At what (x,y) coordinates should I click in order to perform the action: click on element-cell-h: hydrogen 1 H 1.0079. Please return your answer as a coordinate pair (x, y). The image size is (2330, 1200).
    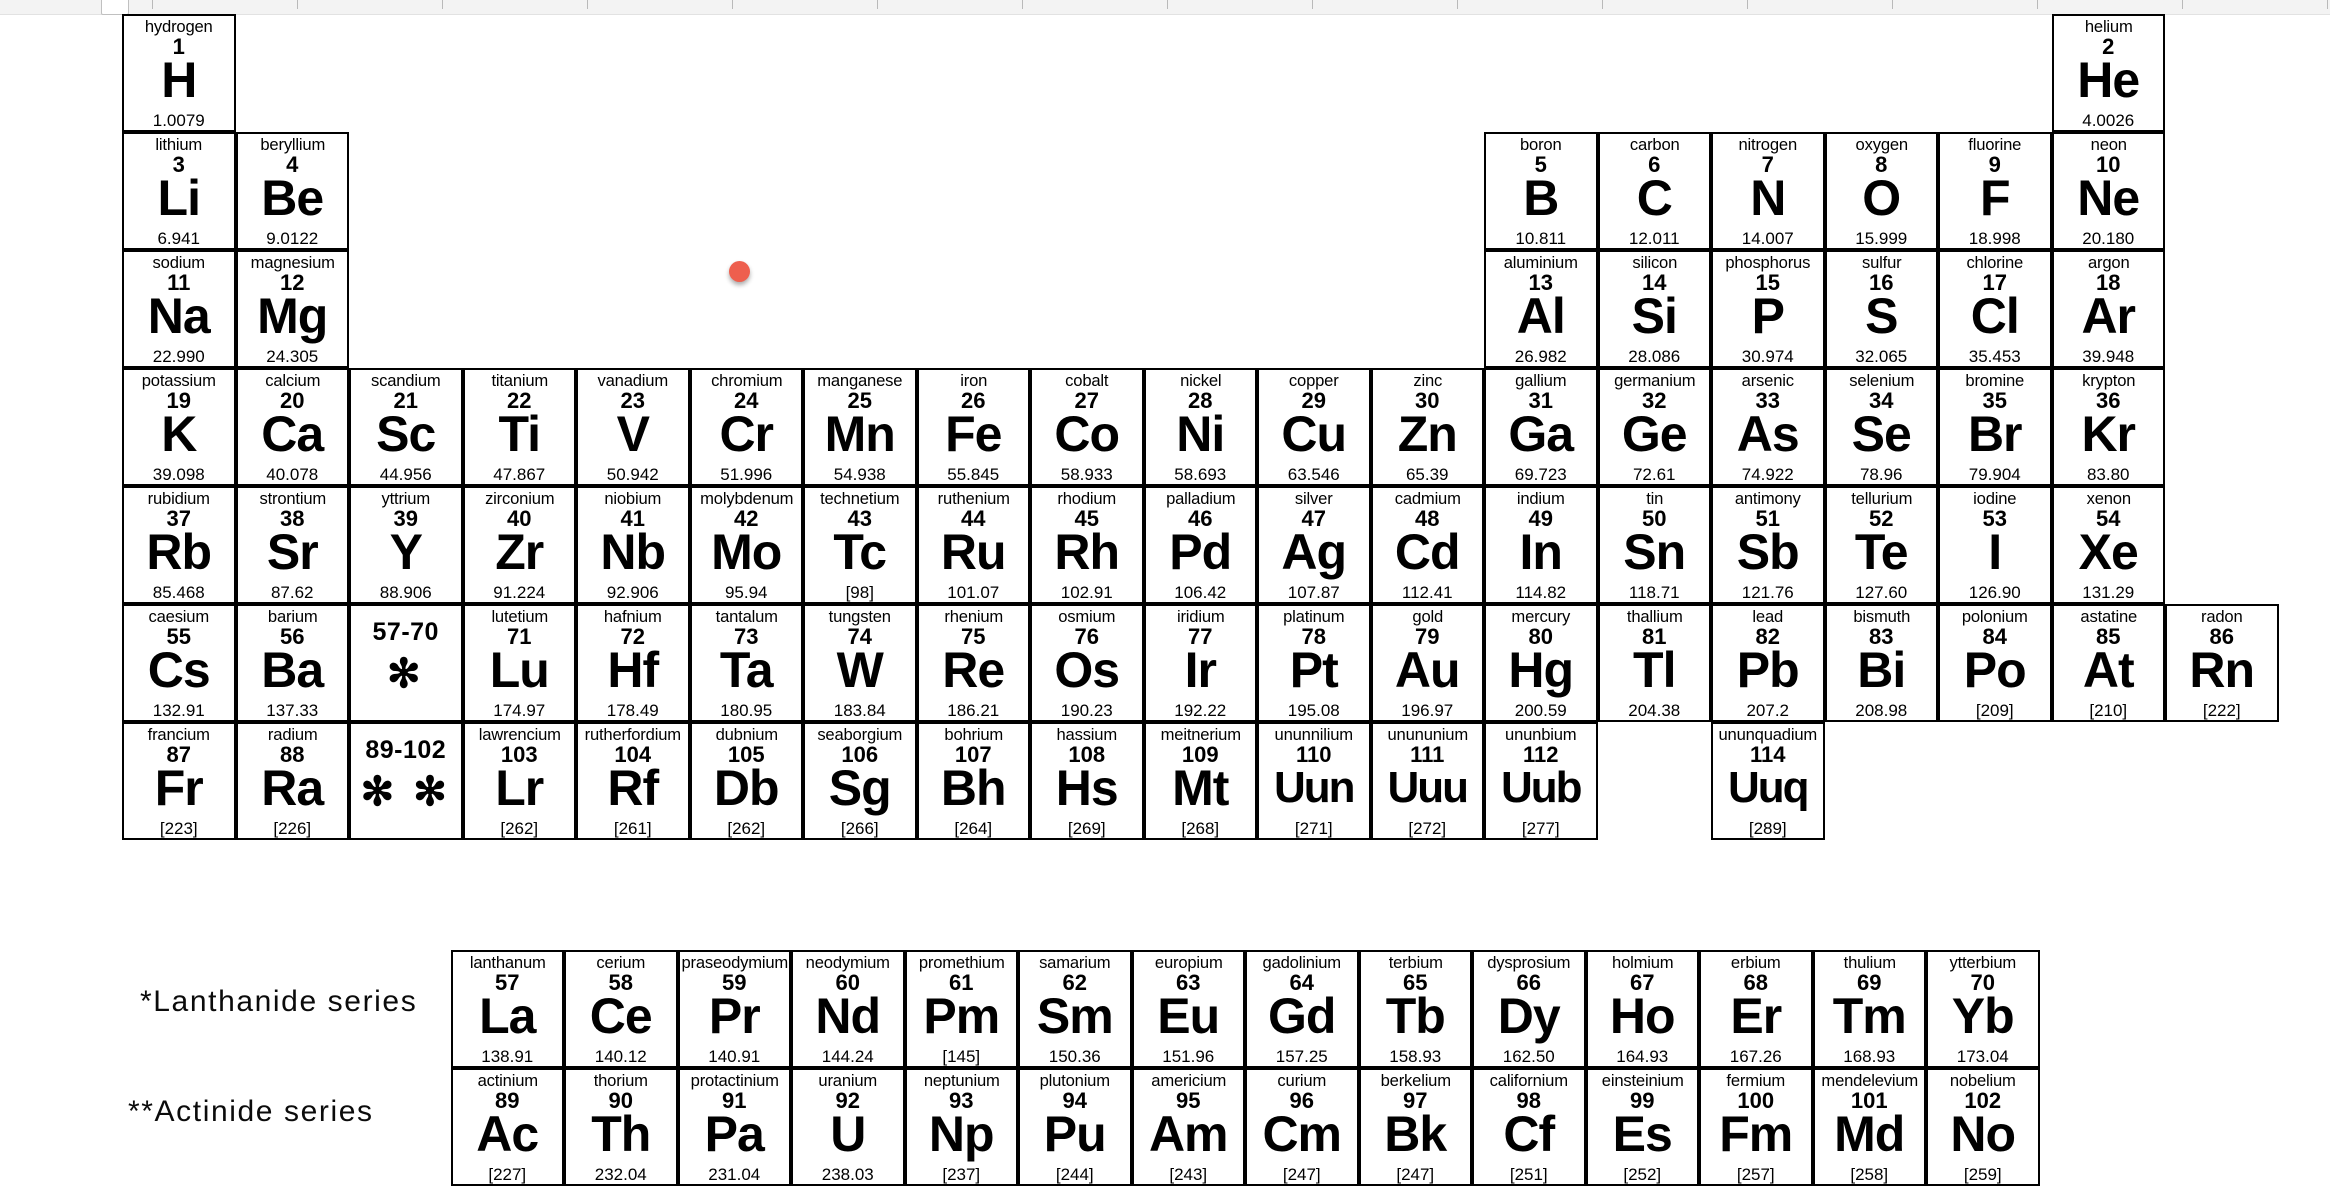
    Looking at the image, I should click on (179, 73).